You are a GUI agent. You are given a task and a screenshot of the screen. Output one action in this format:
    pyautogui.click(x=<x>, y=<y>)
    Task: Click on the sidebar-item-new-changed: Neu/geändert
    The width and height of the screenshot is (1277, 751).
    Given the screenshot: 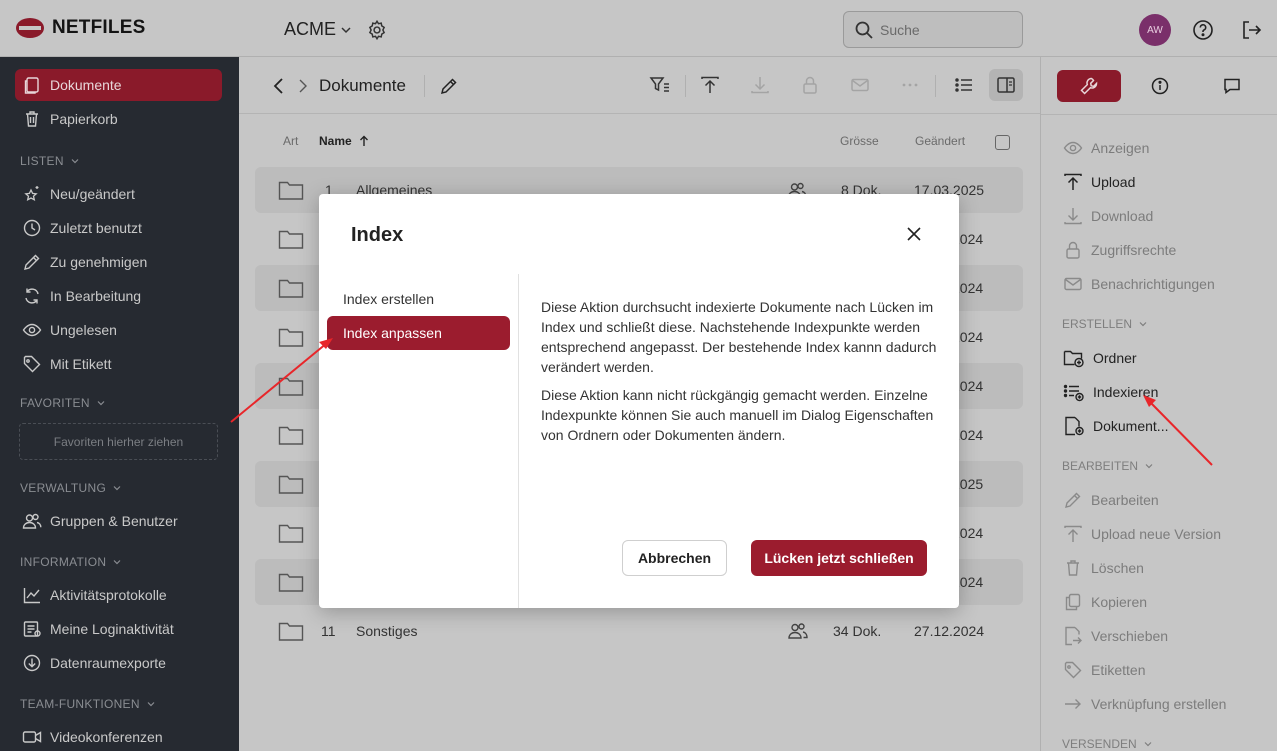 What is the action you would take?
    pyautogui.click(x=118, y=194)
    